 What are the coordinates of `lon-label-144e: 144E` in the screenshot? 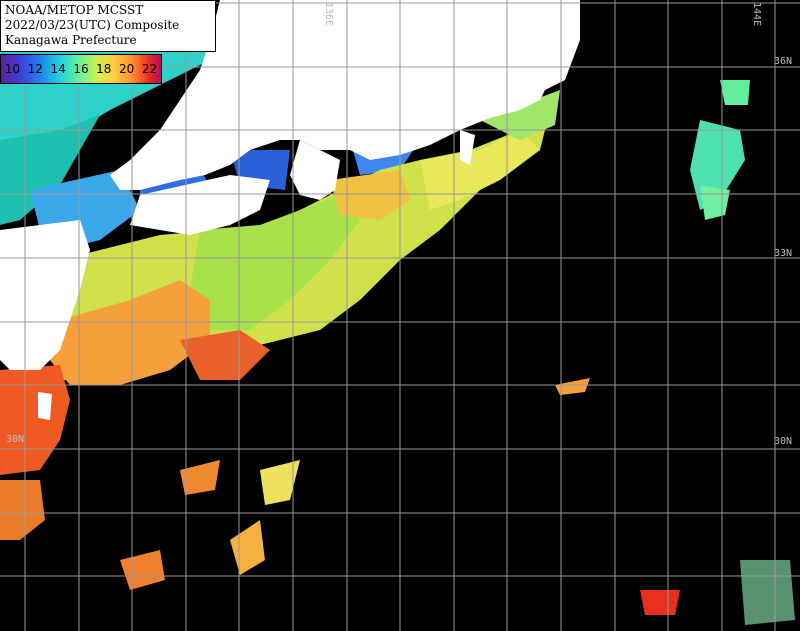 It's located at (756, 14).